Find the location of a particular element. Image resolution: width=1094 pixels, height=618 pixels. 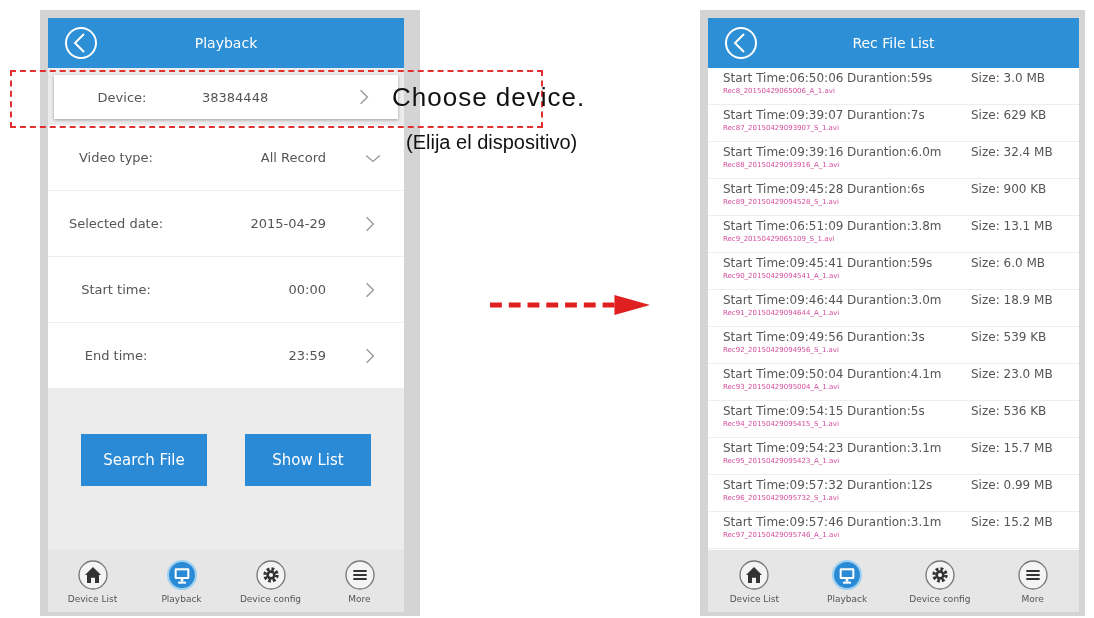

field-label: Start time: is located at coordinates (116, 289).